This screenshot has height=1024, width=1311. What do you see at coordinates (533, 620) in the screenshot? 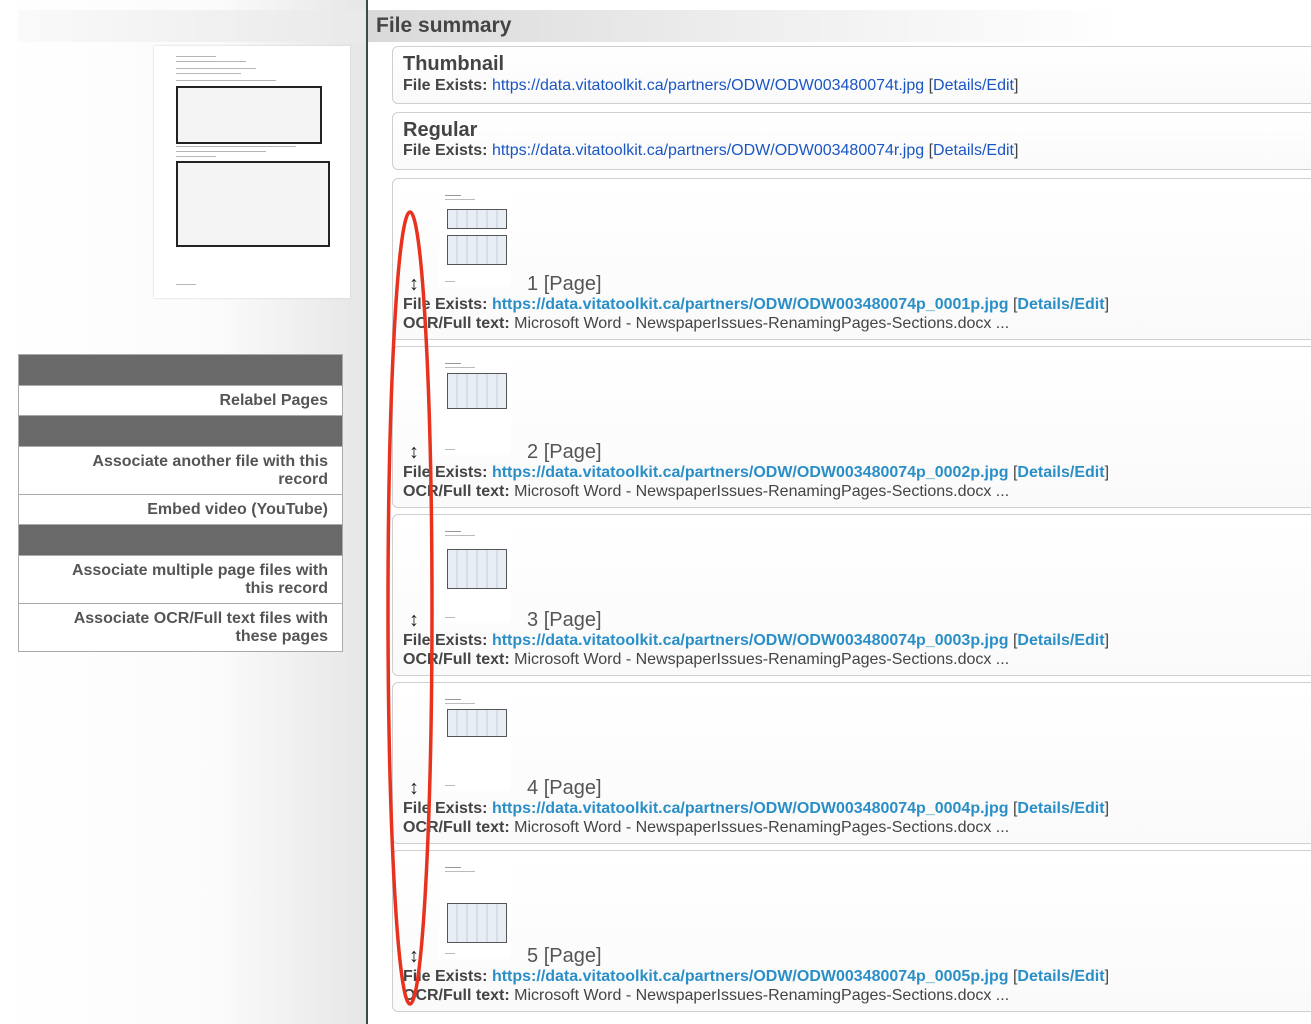
I see `page-number: 3` at bounding box center [533, 620].